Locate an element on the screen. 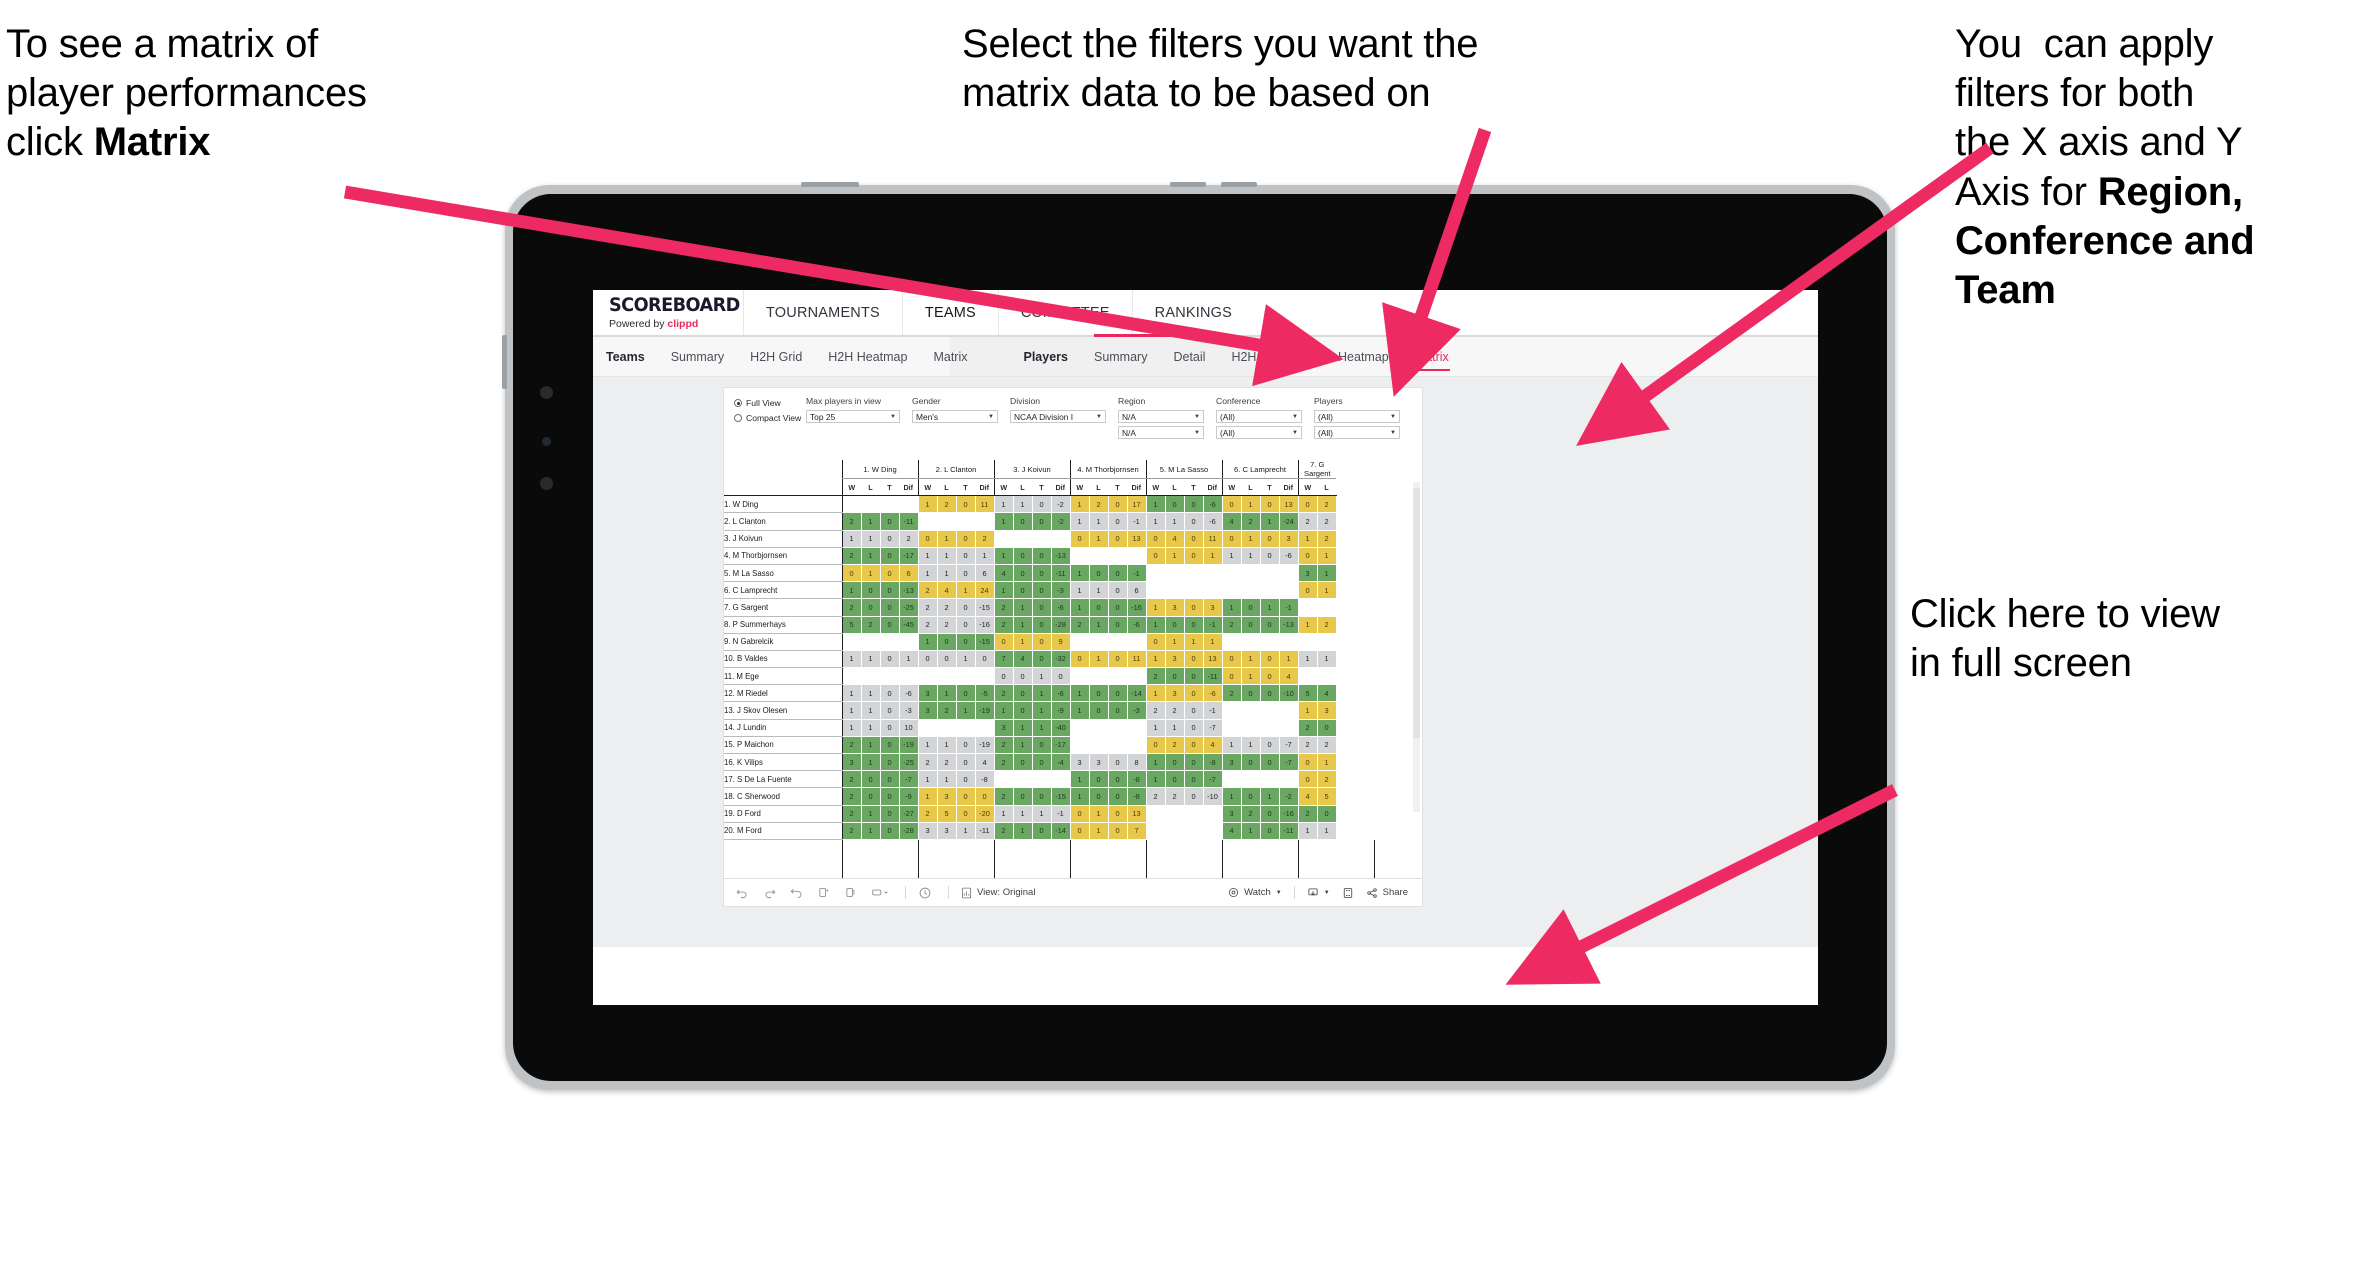 Image resolution: width=2378 pixels, height=1280 pixels. radio-full-view: Full View is located at coordinates (770, 403).